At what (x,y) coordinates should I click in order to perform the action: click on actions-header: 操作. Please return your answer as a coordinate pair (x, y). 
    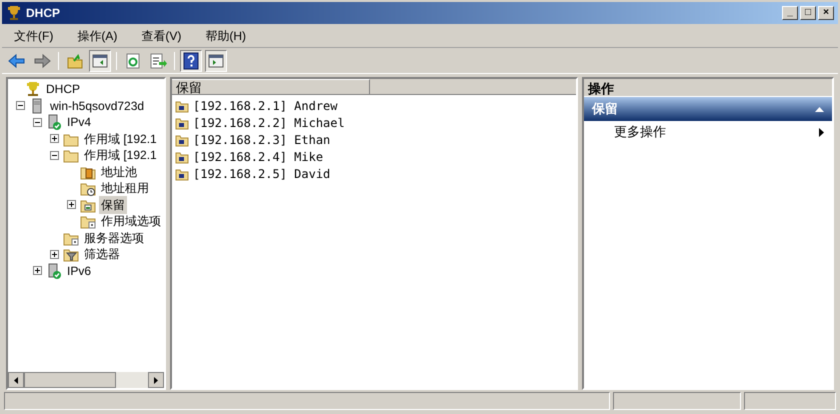
    Looking at the image, I should click on (708, 88).